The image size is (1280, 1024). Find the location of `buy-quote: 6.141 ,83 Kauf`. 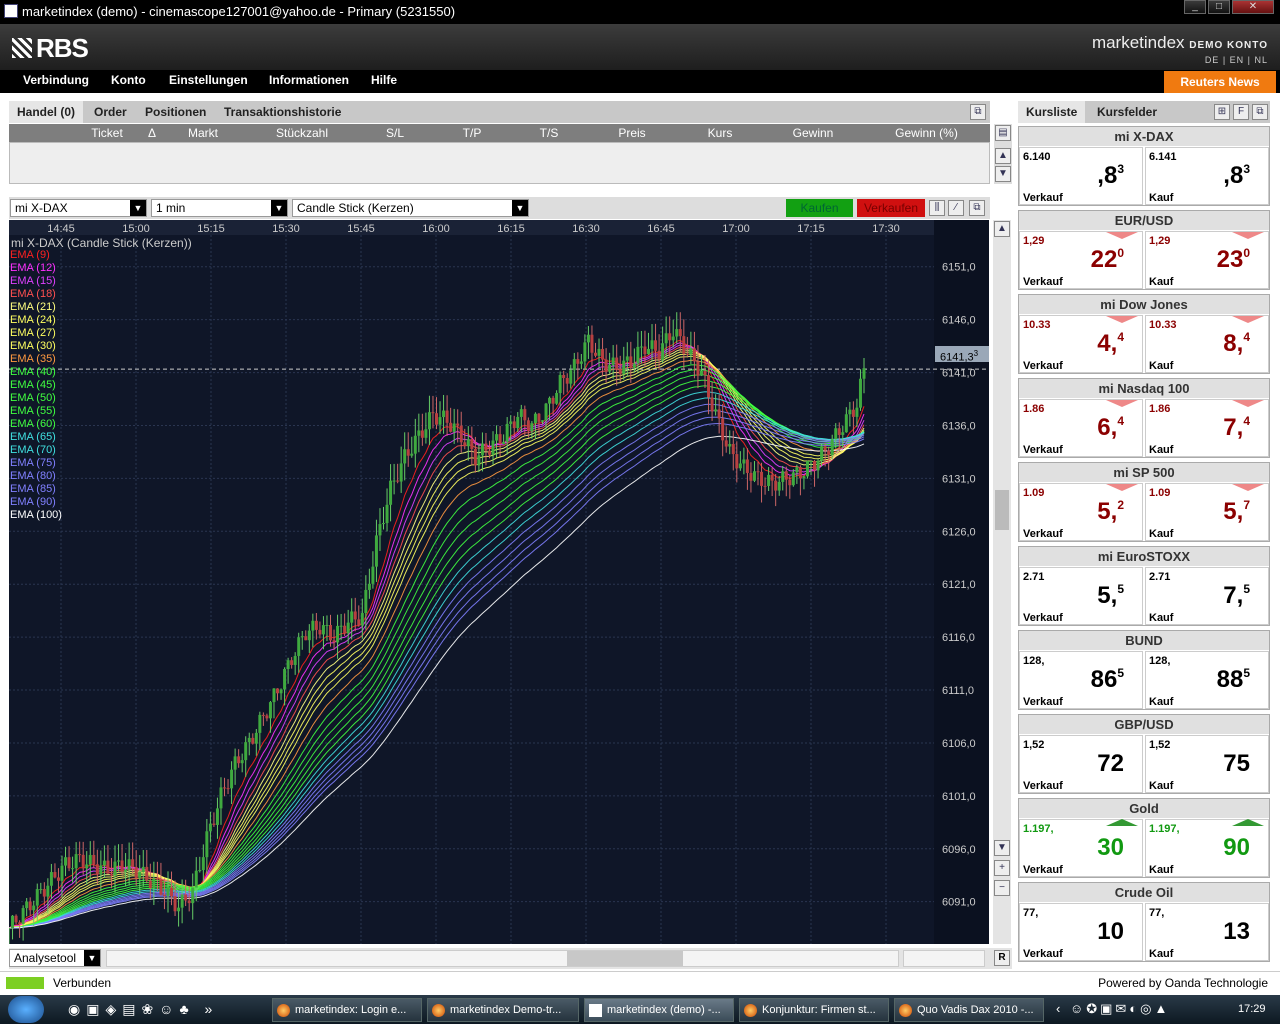

buy-quote: 6.141 ,83 Kauf is located at coordinates (1207, 176).